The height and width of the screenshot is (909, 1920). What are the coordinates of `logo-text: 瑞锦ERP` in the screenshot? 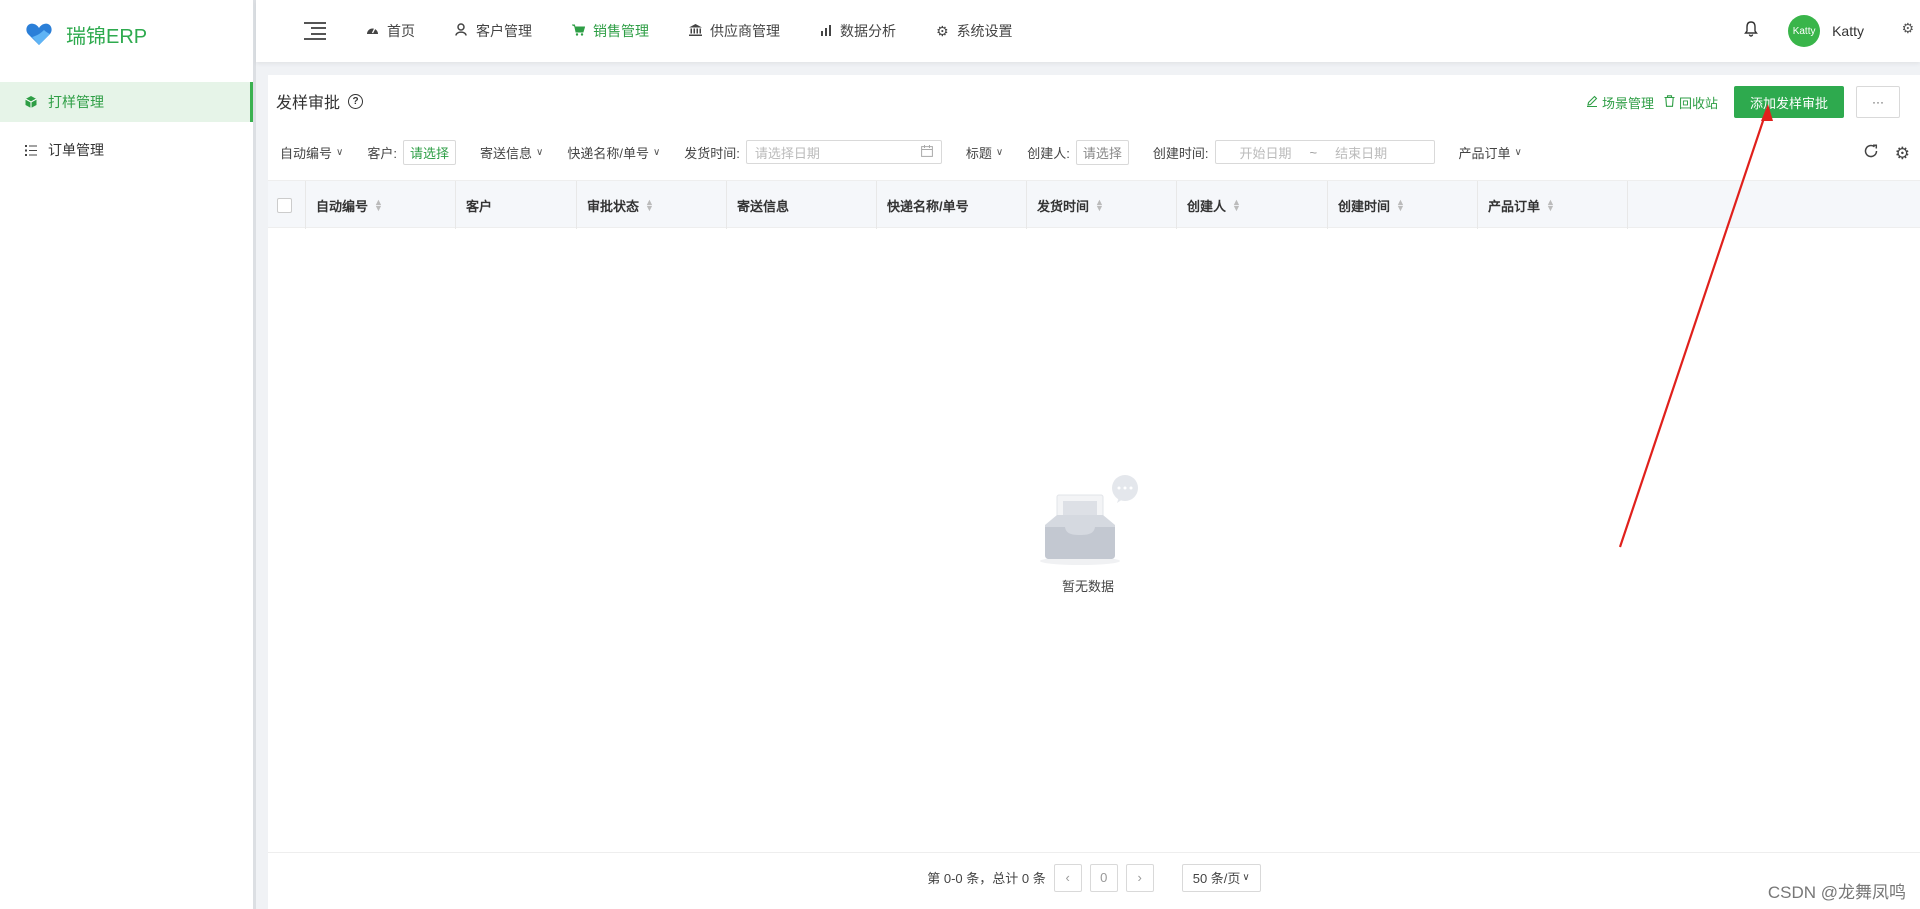 It's located at (107, 36).